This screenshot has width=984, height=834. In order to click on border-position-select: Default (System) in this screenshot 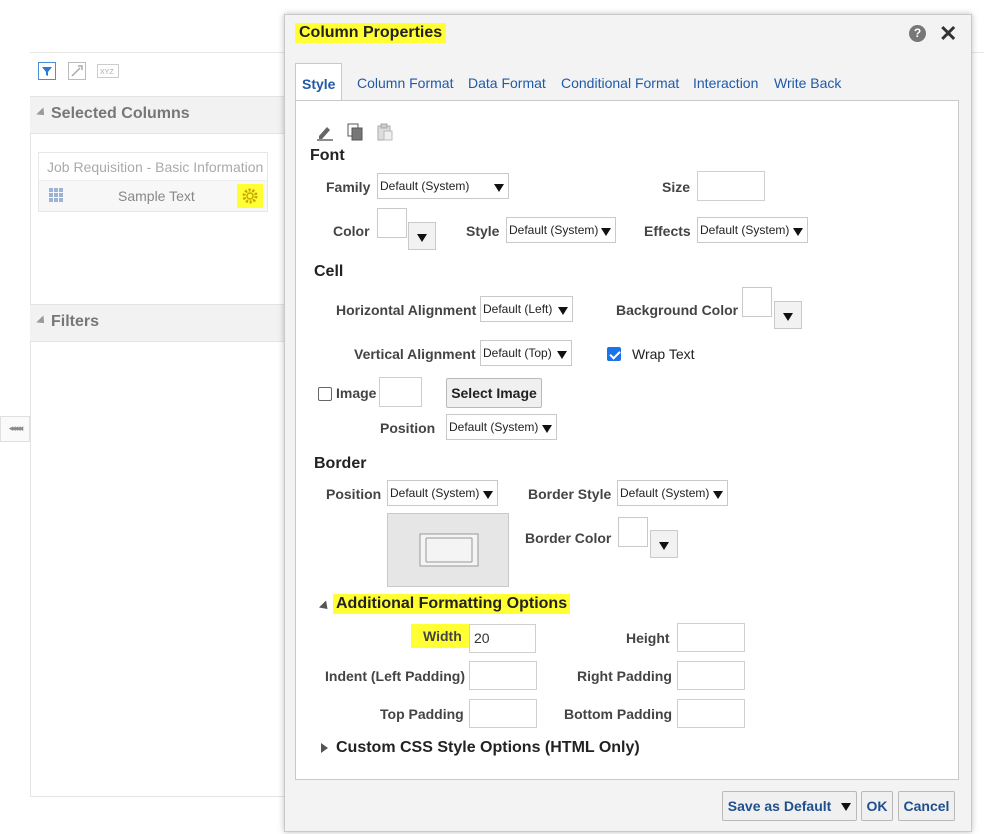, I will do `click(442, 493)`.